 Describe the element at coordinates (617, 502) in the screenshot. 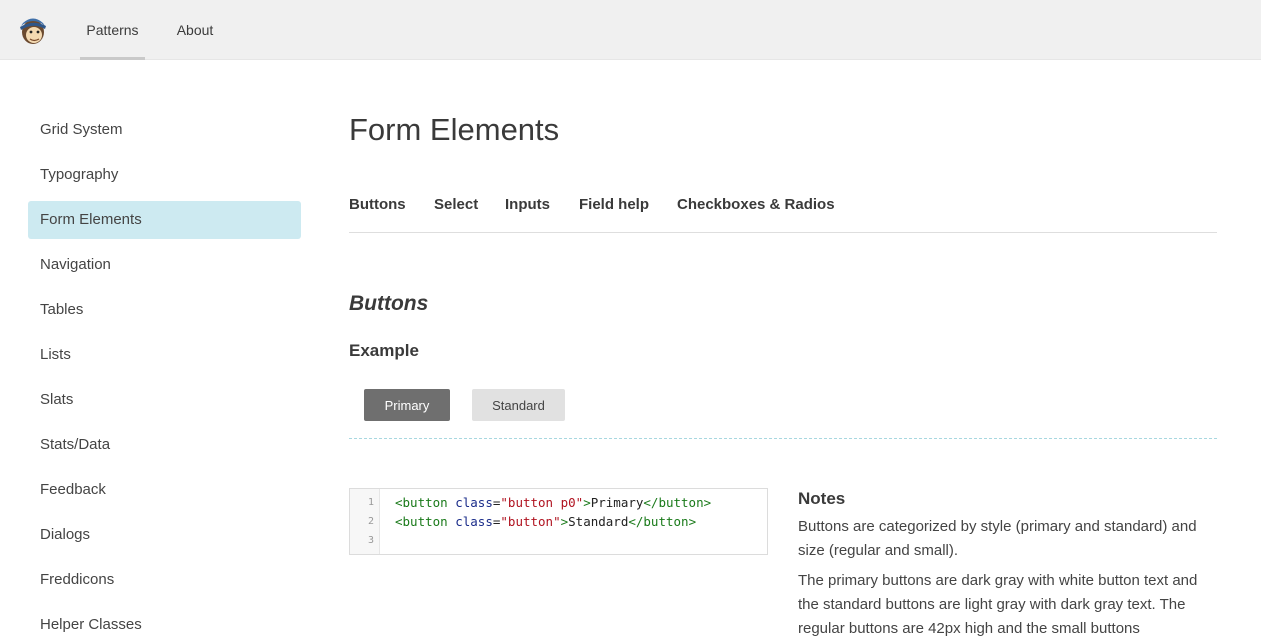

I see `code-text: Primary` at that location.